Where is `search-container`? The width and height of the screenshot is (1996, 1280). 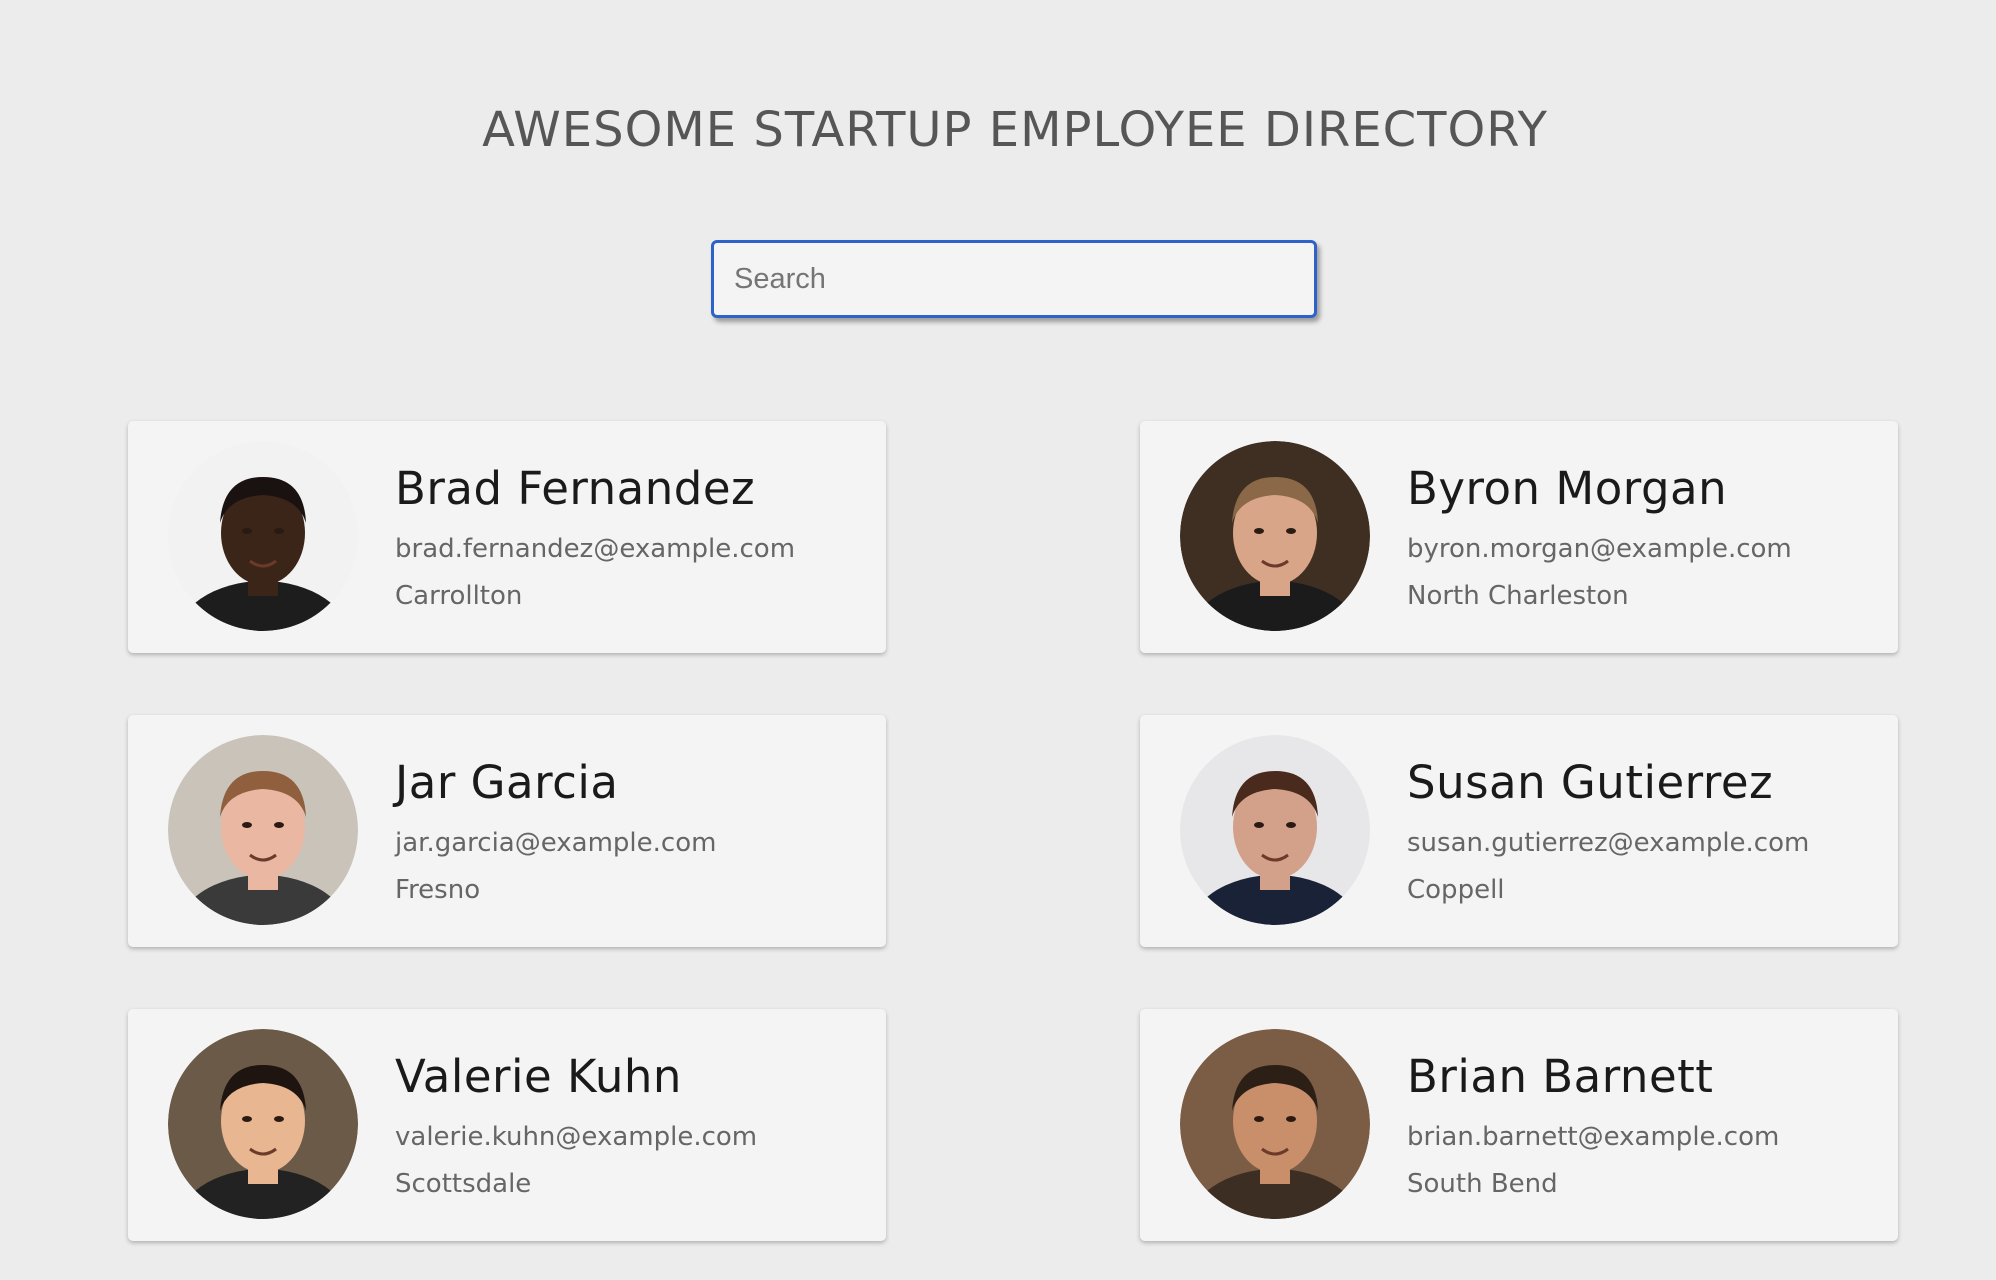 search-container is located at coordinates (1014, 279).